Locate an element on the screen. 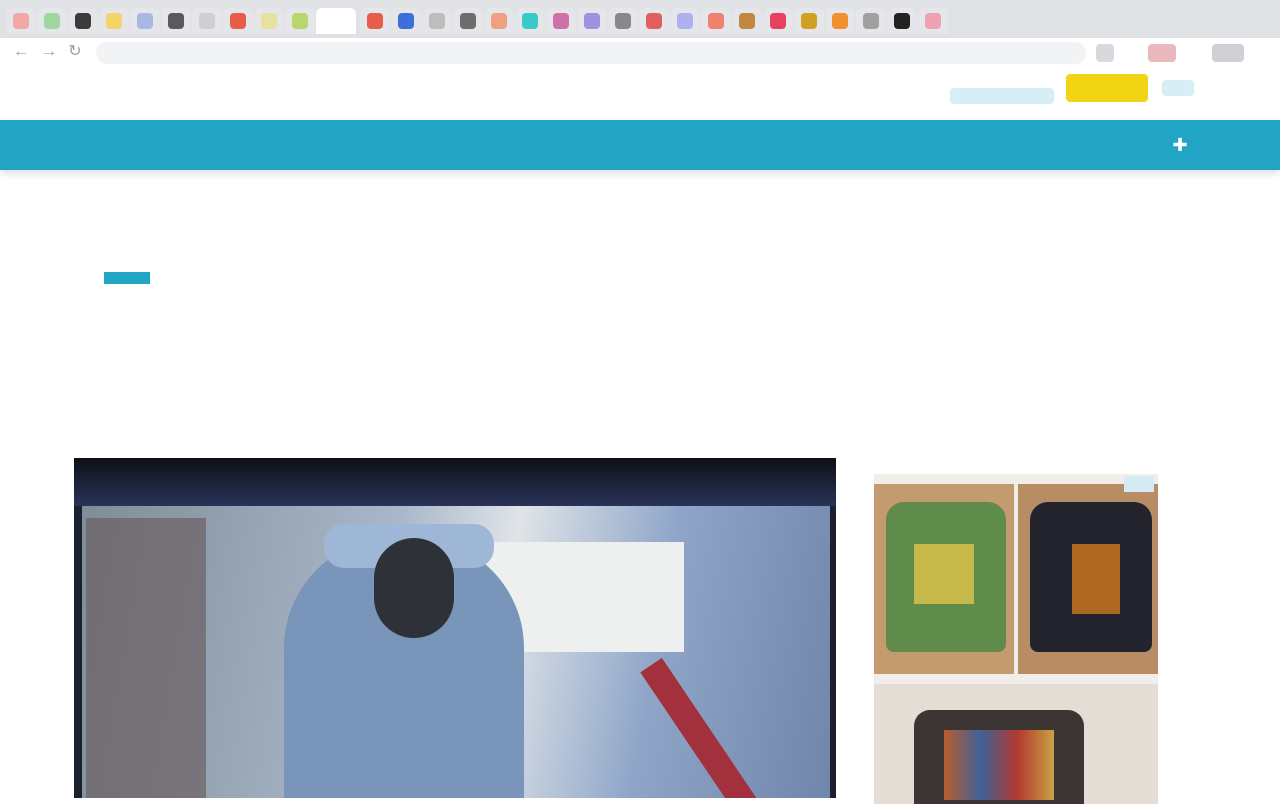 This screenshot has width=1280, height=804. technician-head is located at coordinates (414, 588).